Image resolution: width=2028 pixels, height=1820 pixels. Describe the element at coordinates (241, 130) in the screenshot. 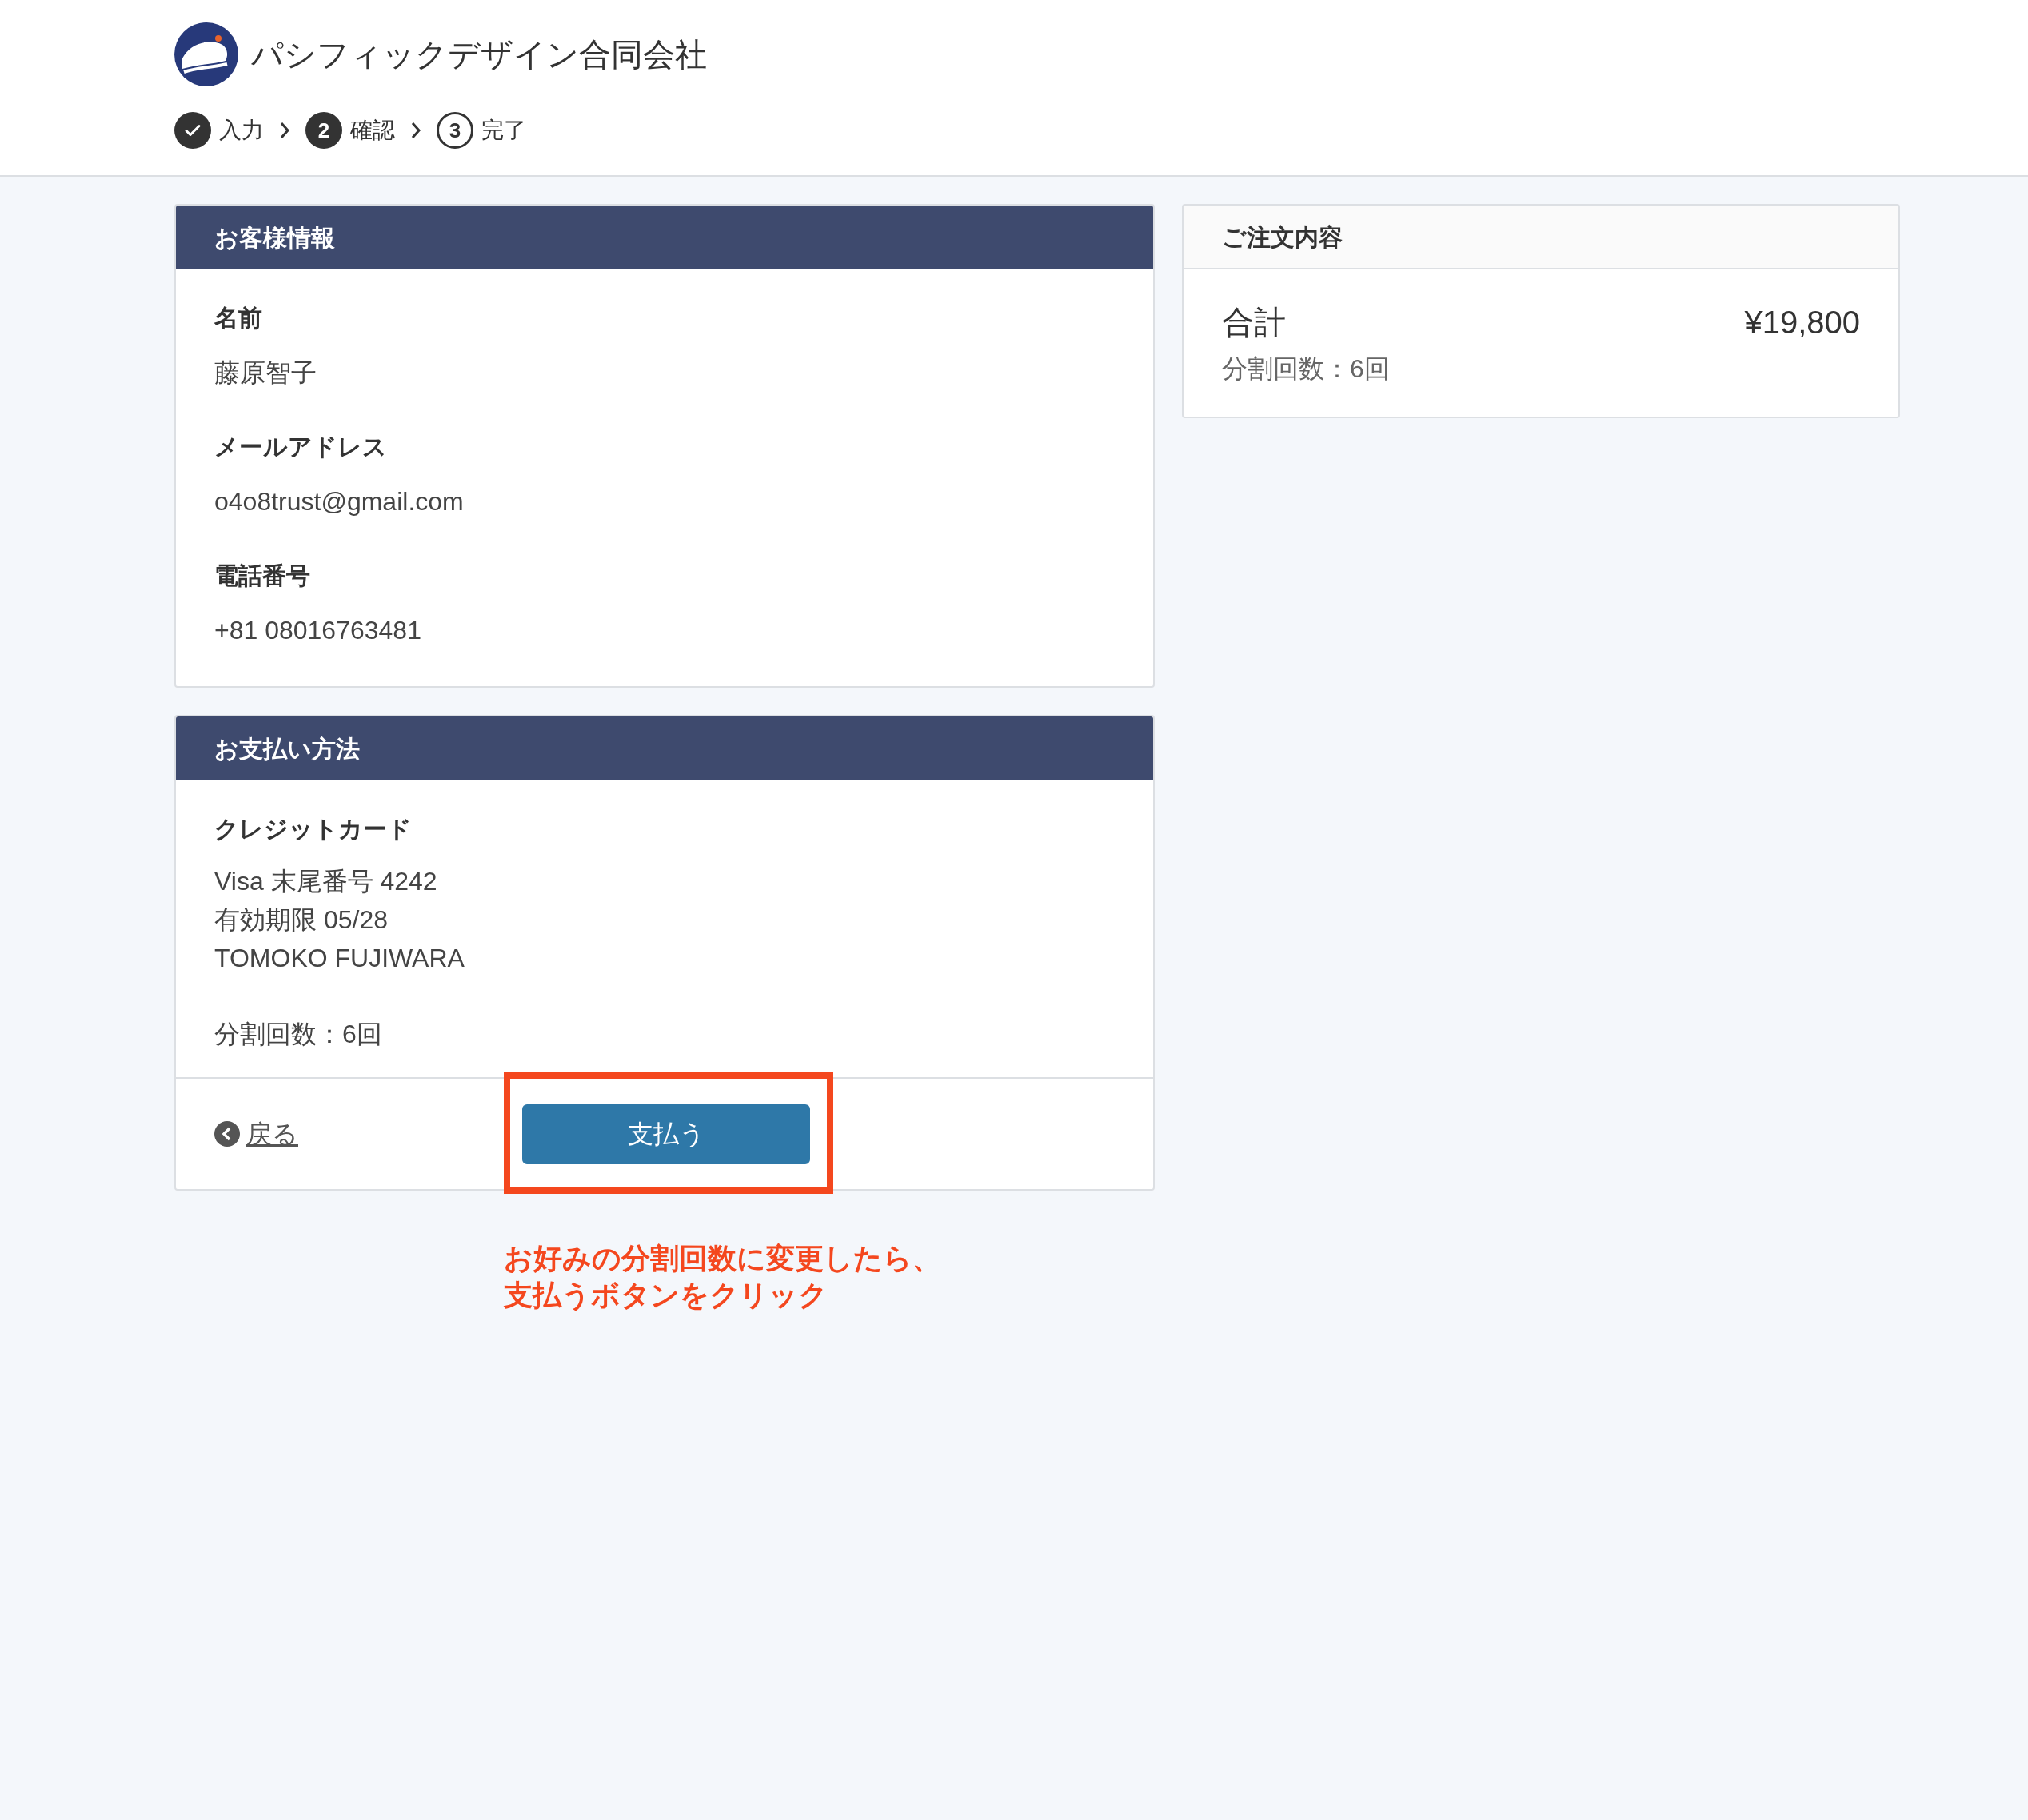

I see `step-label: 入力` at that location.